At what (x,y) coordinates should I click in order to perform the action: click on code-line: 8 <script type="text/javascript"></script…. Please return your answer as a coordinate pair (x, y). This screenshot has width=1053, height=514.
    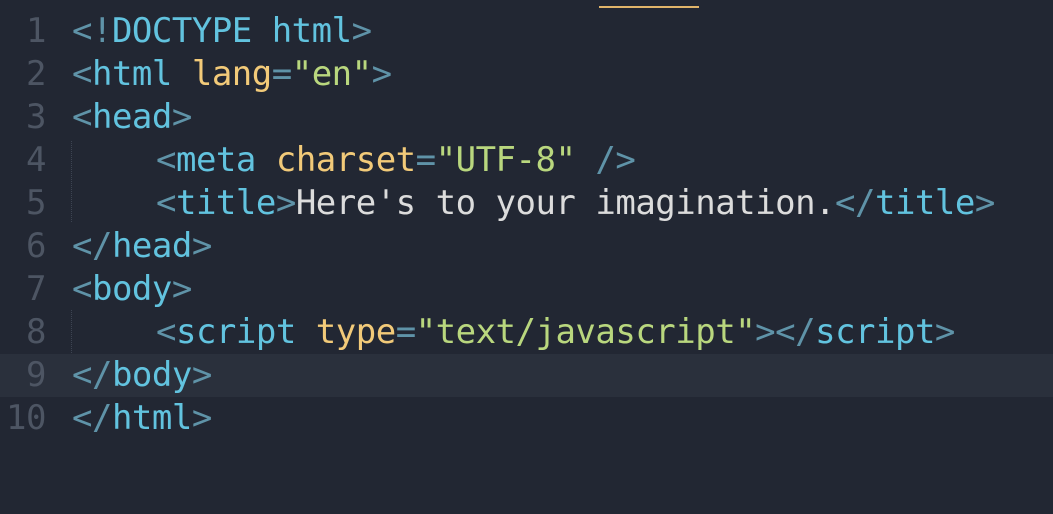
    Looking at the image, I should click on (526, 332).